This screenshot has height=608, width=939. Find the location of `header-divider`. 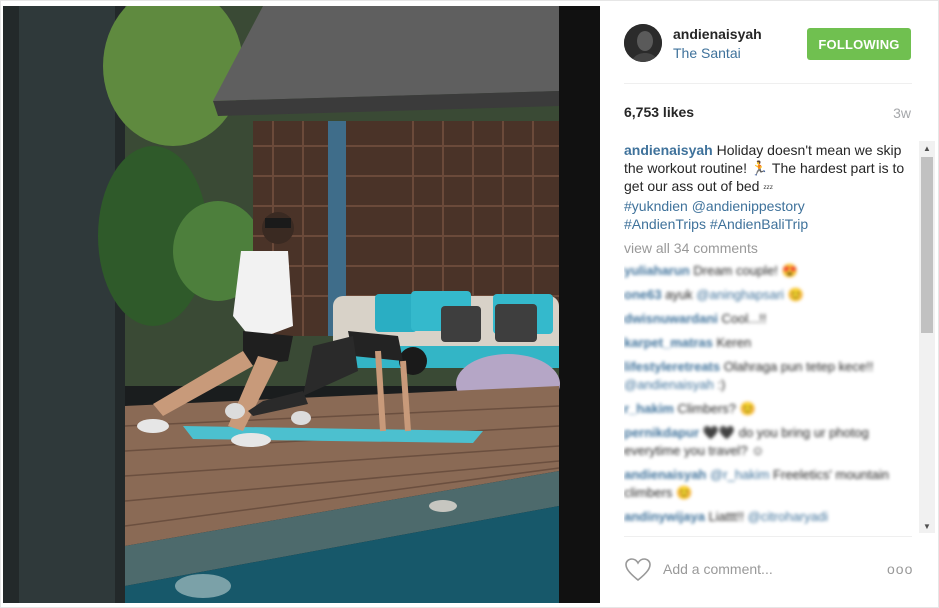

header-divider is located at coordinates (768, 83).